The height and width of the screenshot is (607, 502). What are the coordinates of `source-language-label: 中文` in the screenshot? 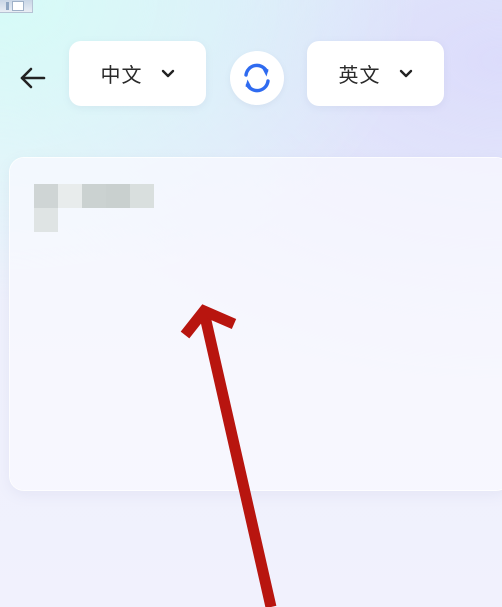 It's located at (121, 75).